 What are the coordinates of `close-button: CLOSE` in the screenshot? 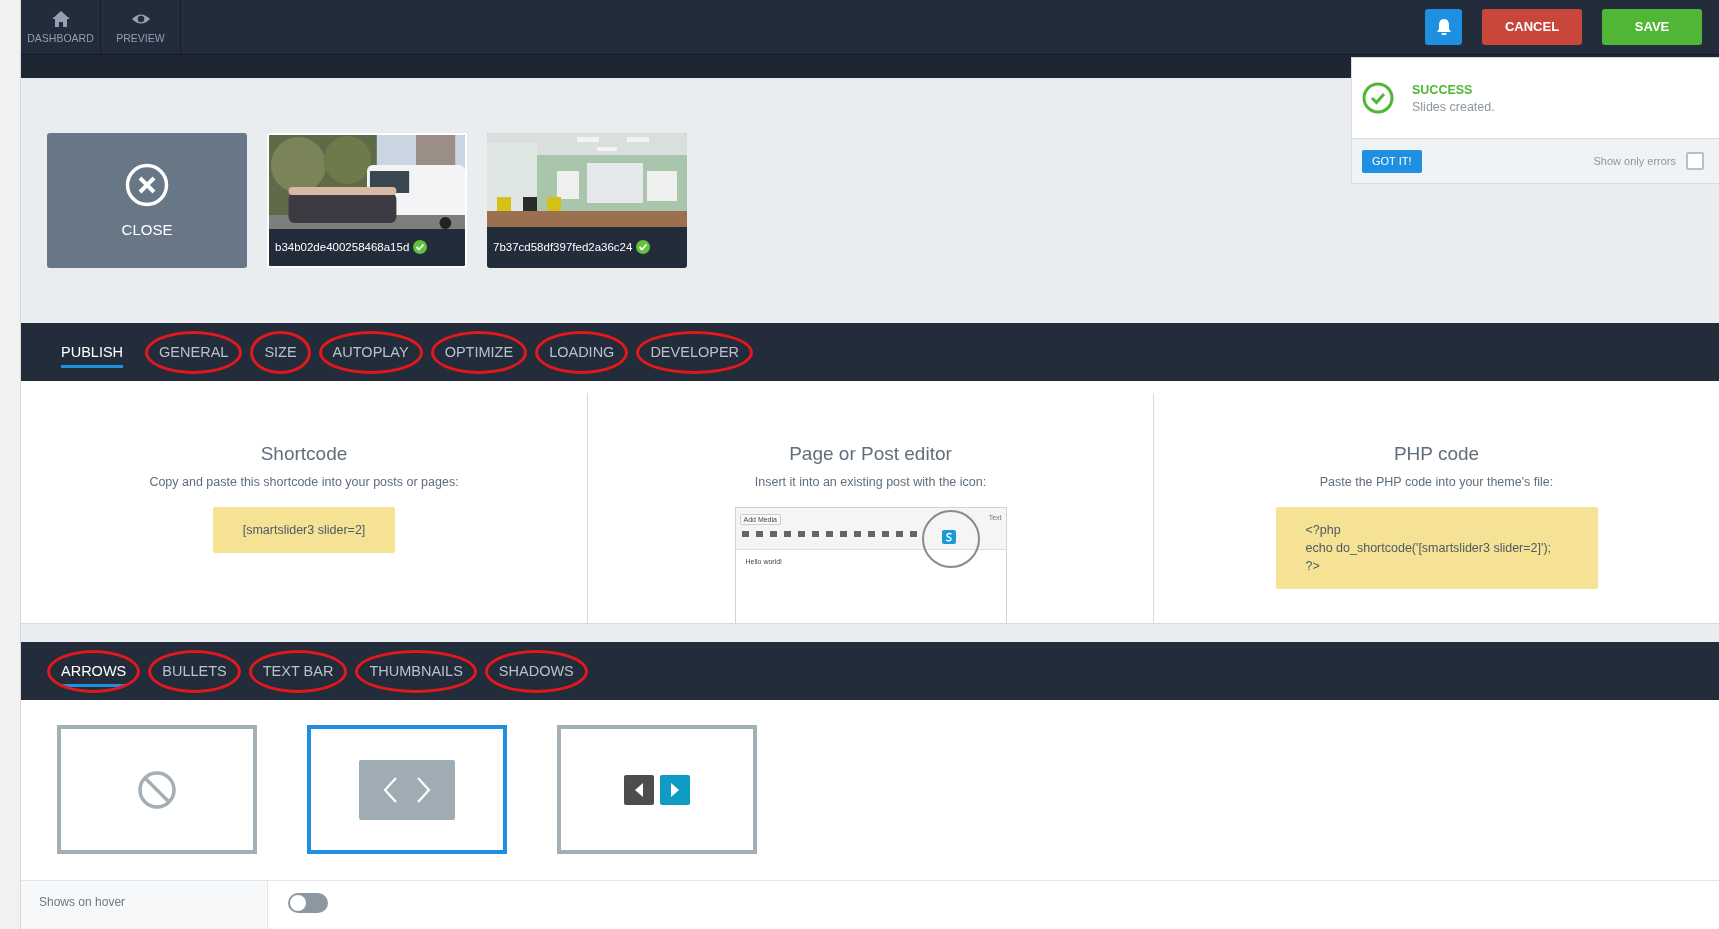 It's located at (147, 200).